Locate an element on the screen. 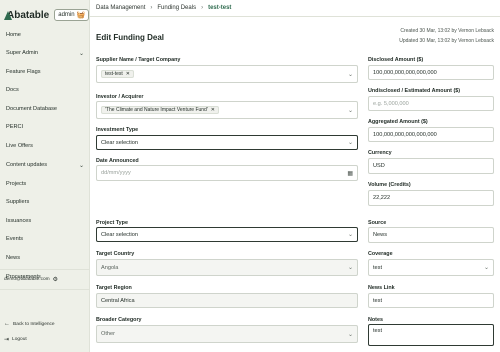  page-title: Edit Funding Deal is located at coordinates (130, 37).